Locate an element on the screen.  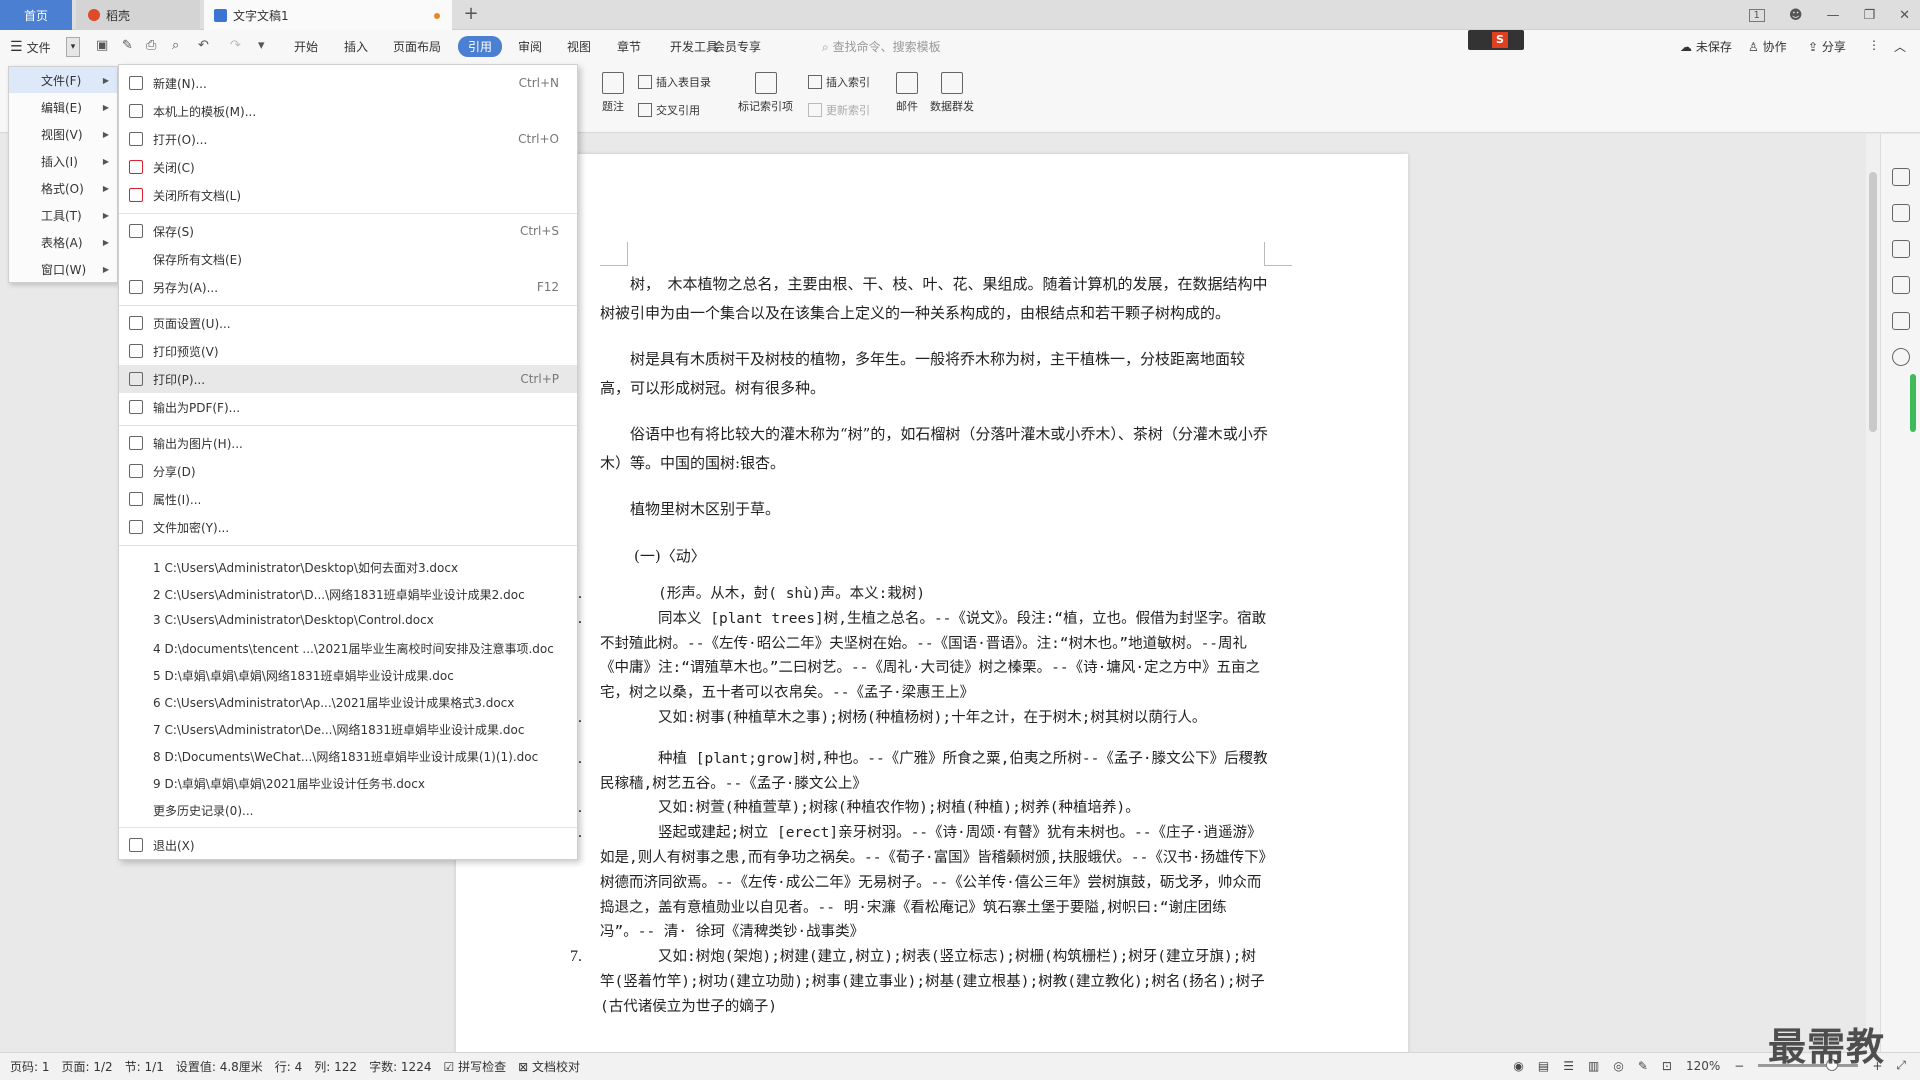
tab-references: 引用 is located at coordinates (480, 46).